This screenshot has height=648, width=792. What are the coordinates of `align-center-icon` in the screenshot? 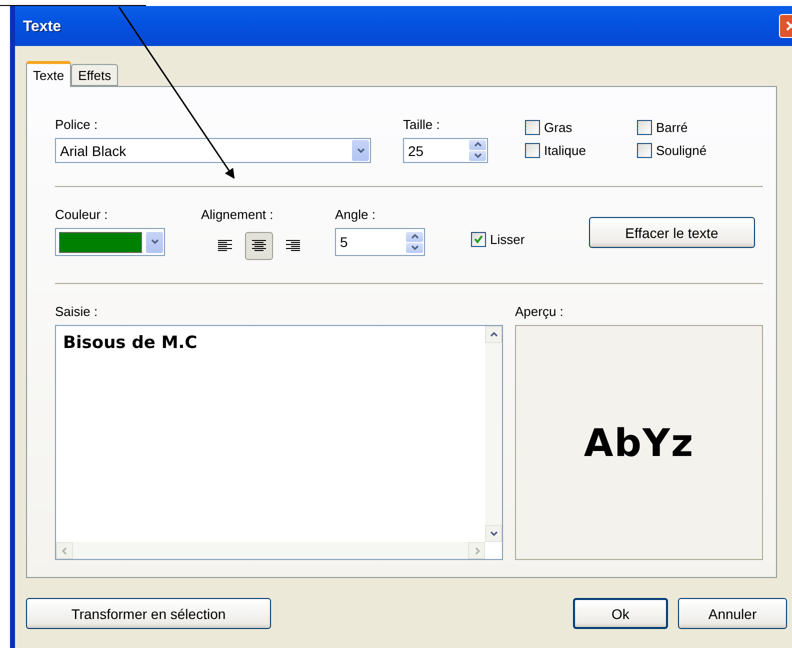 It's located at (259, 246).